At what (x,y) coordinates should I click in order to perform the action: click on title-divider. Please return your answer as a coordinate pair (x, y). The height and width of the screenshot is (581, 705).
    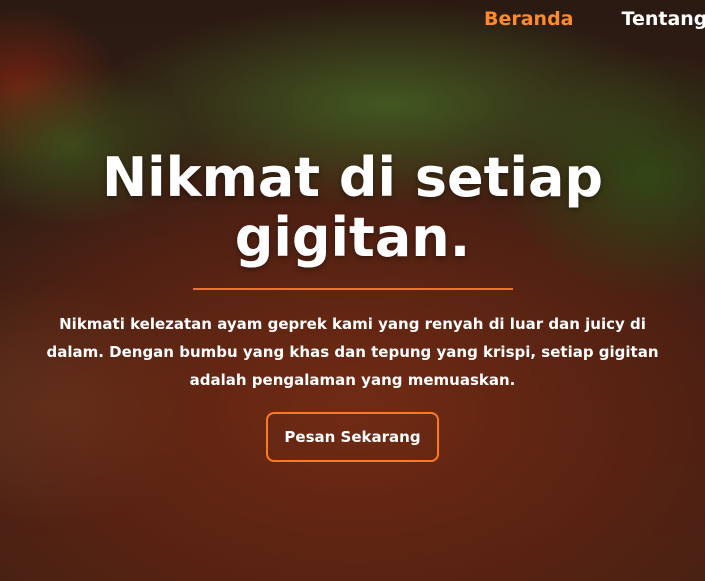
    Looking at the image, I should click on (352, 289).